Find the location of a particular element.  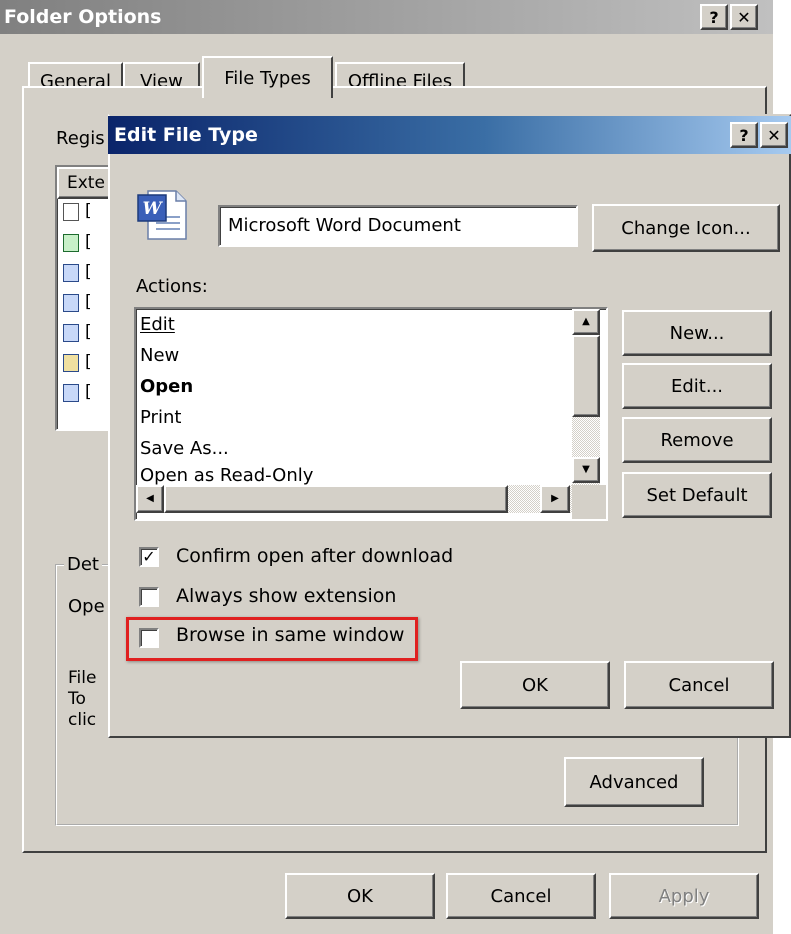

vertical-scroll-thumb is located at coordinates (586, 376).